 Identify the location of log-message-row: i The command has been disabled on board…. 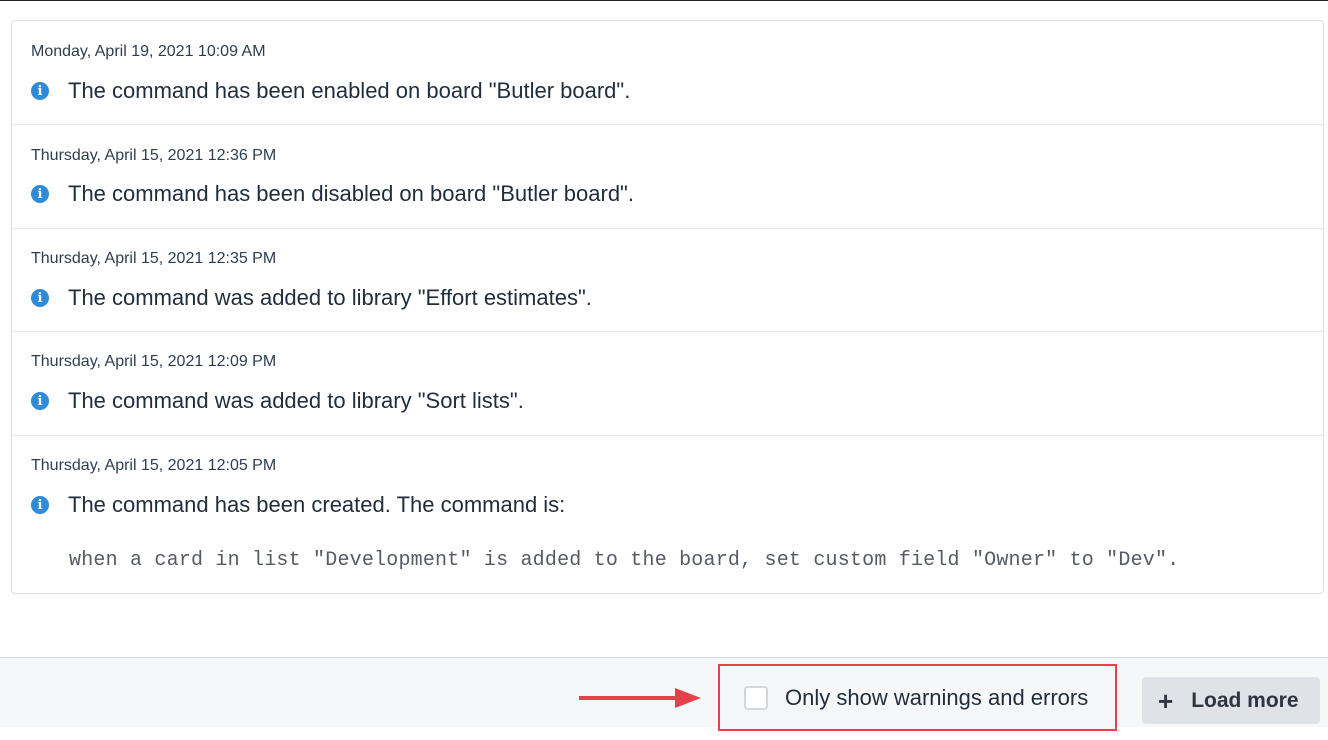
(332, 193).